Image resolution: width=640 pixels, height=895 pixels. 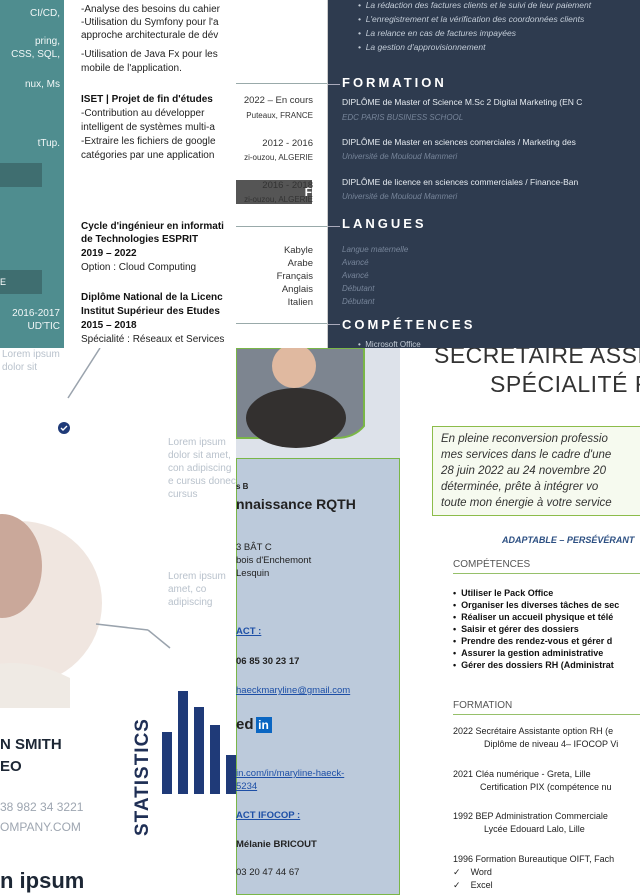 I want to click on language-name: Français, so click(x=294, y=276).